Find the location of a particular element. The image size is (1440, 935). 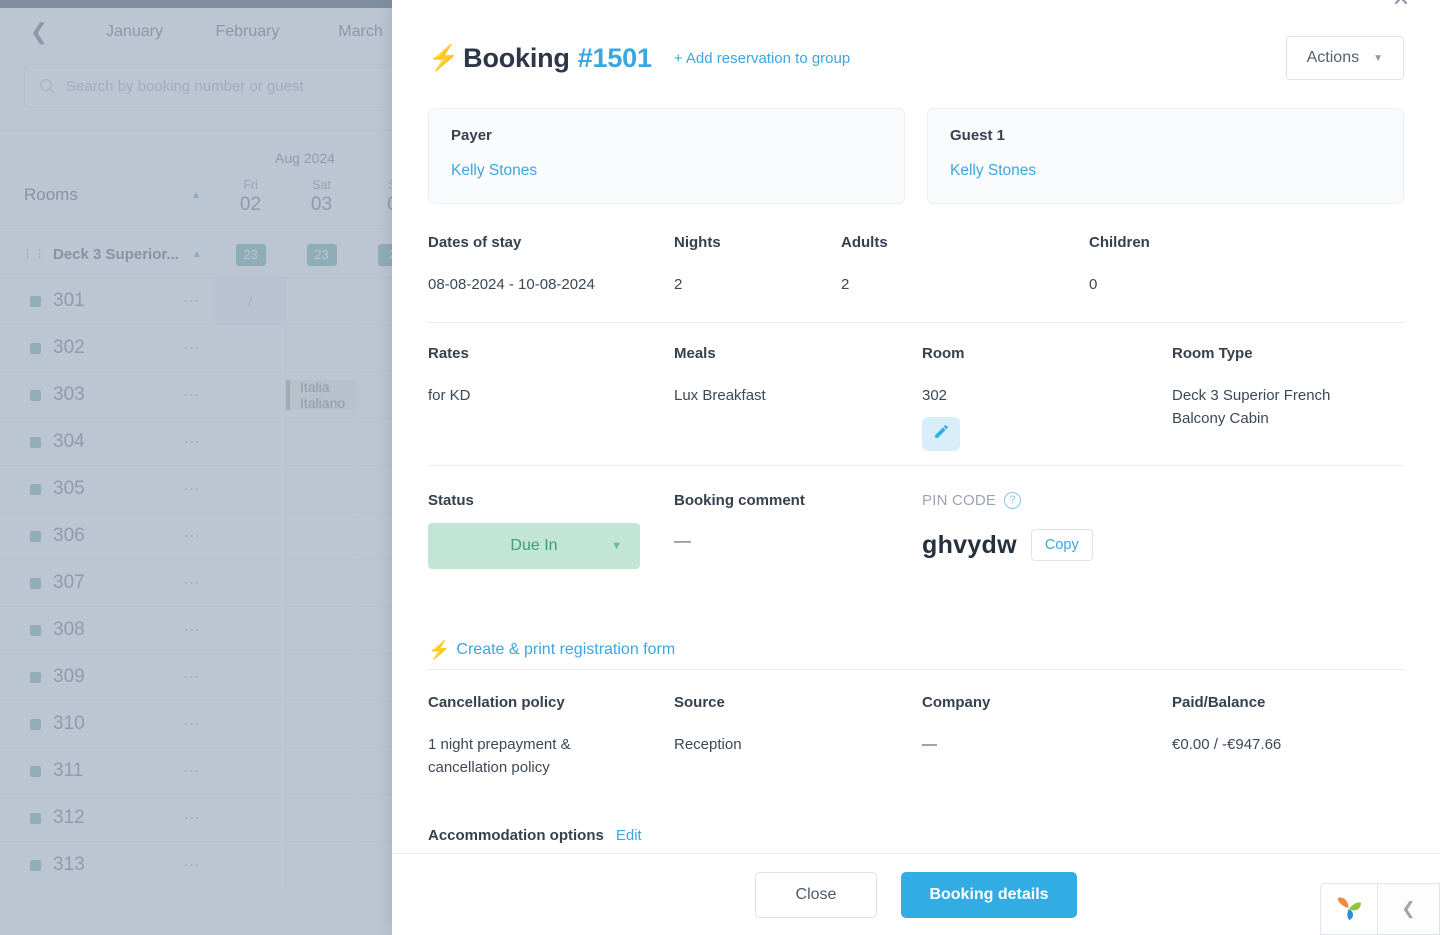

edit-room-button is located at coordinates (941, 434).